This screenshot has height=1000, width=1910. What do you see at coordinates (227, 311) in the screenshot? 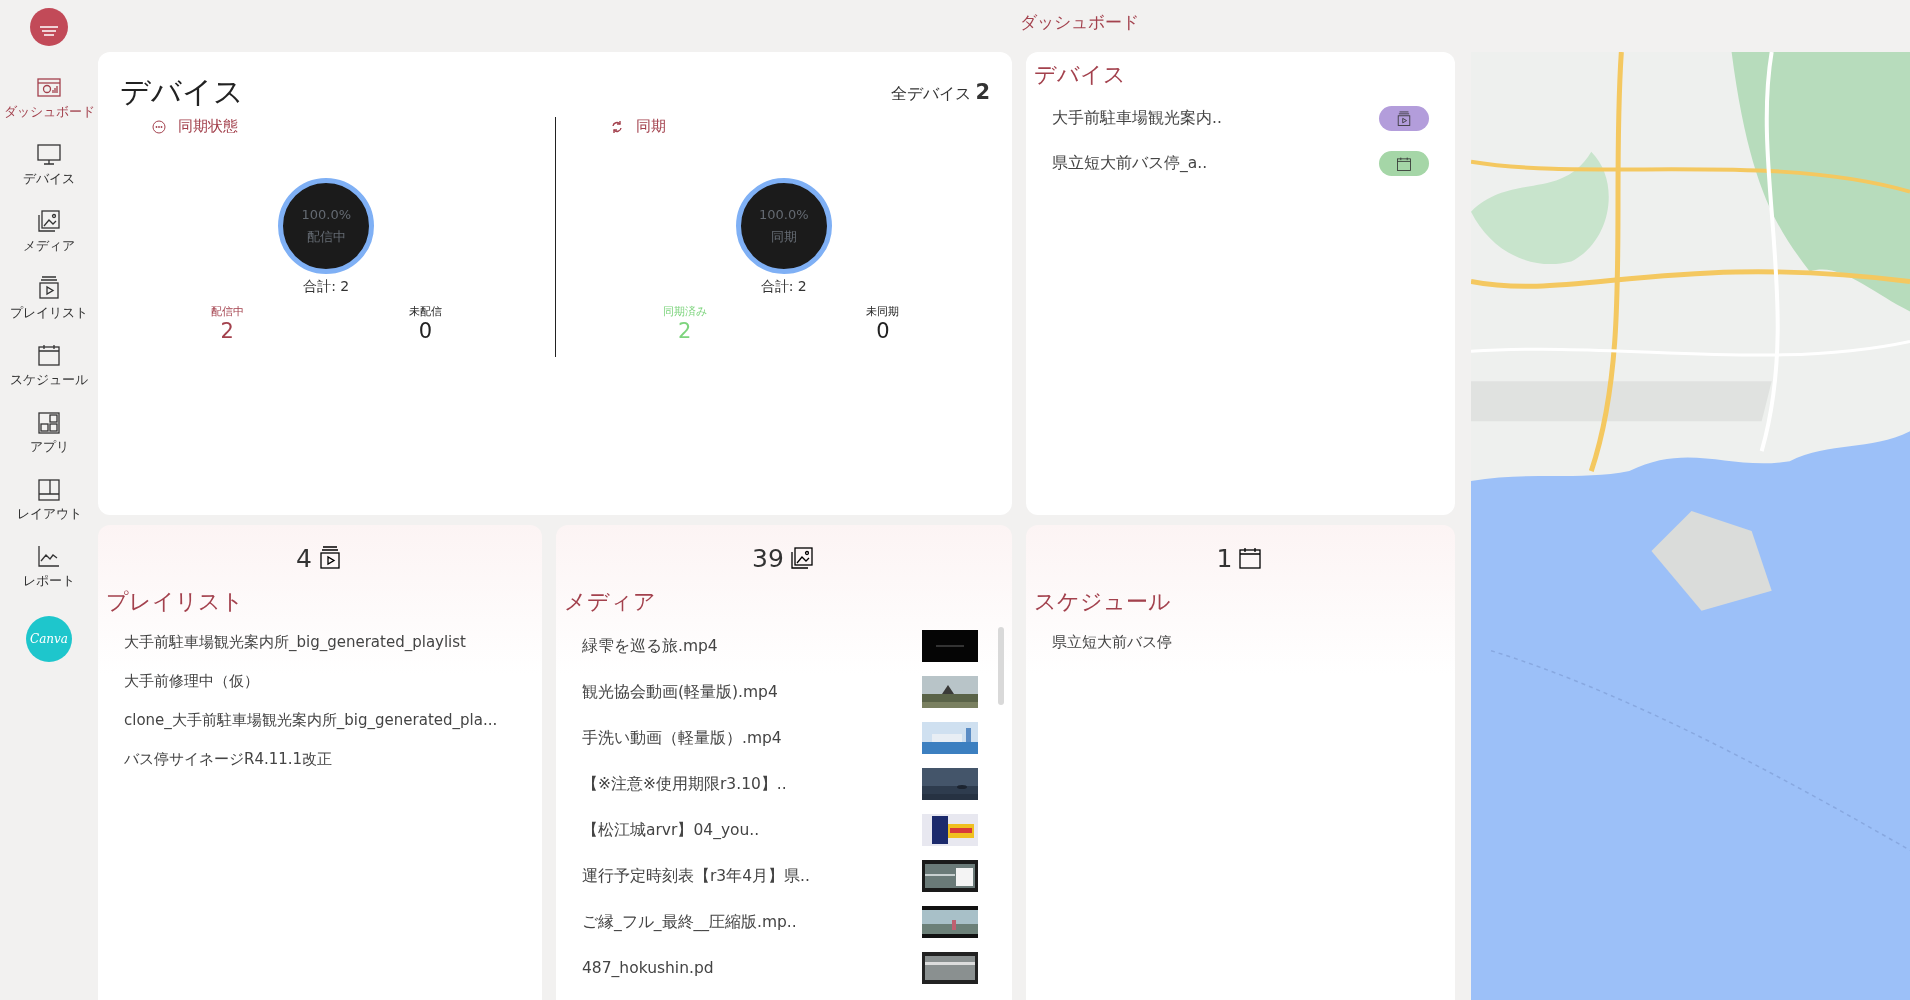
I see `stat-label: 配信中` at bounding box center [227, 311].